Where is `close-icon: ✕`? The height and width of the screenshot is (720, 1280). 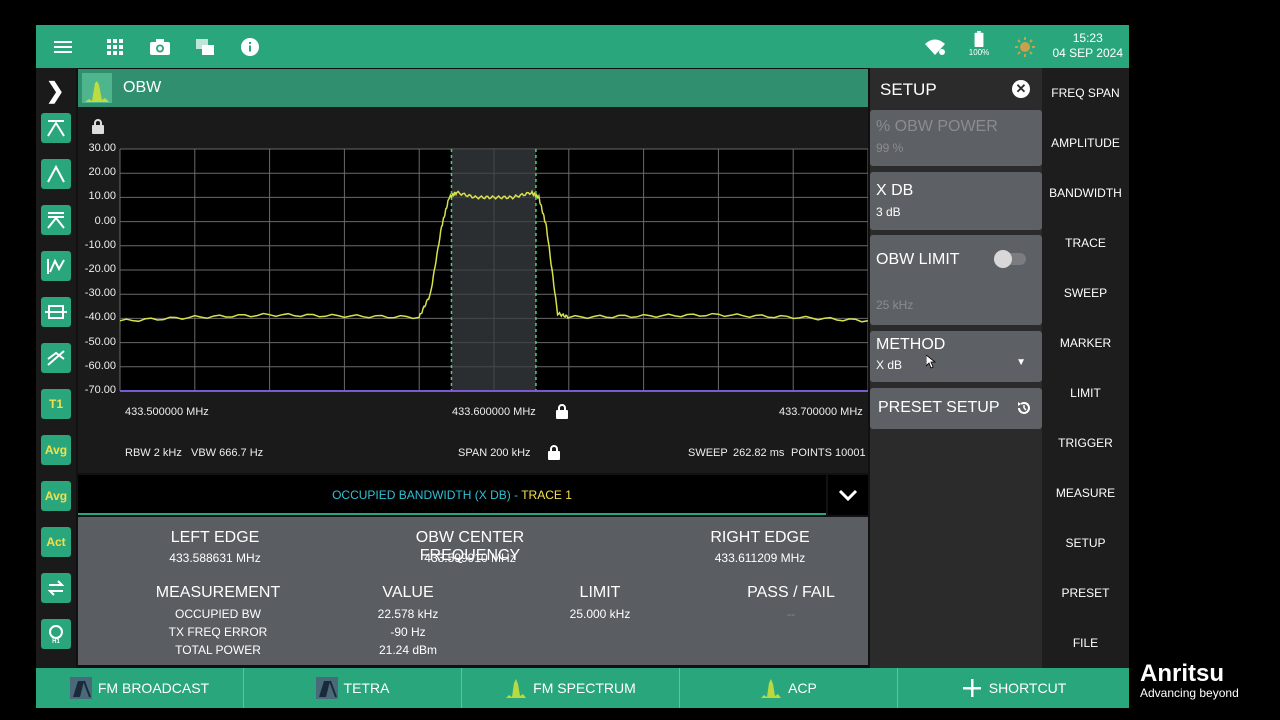
close-icon: ✕ is located at coordinates (1021, 89).